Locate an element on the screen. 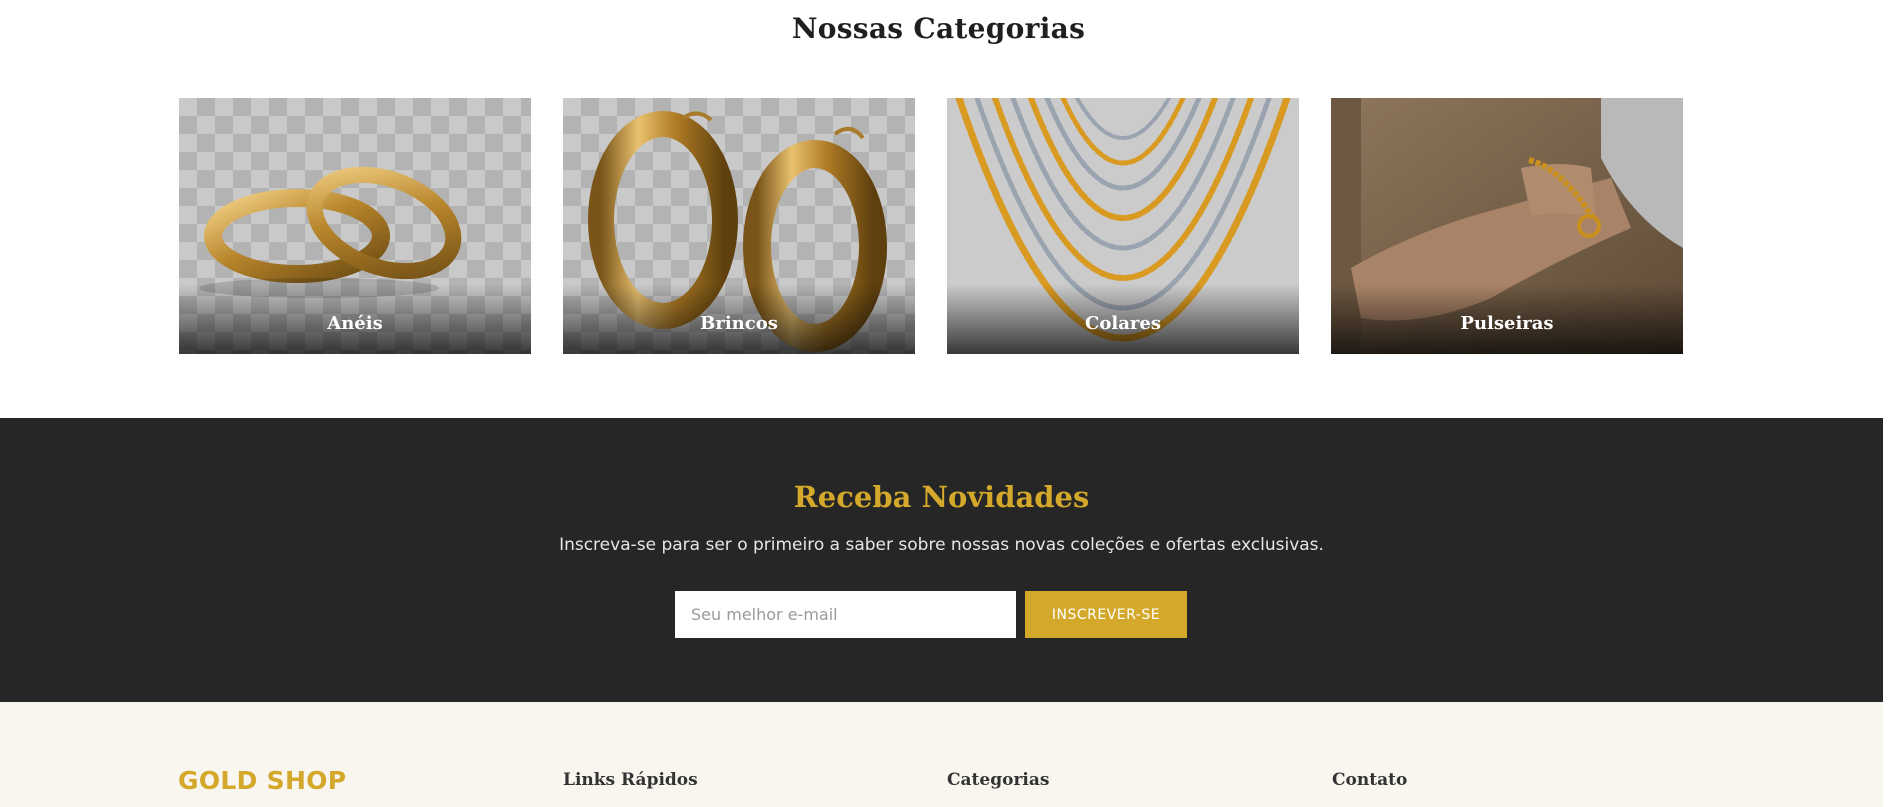 This screenshot has width=1898, height=807. scrollbar-track is located at coordinates (1890, 612).